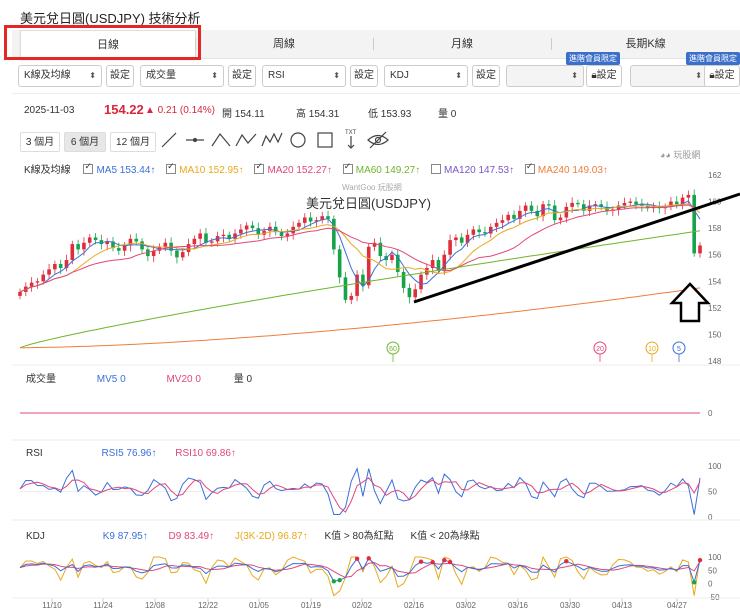  I want to click on x-tick-label: 04/13, so click(622, 605).